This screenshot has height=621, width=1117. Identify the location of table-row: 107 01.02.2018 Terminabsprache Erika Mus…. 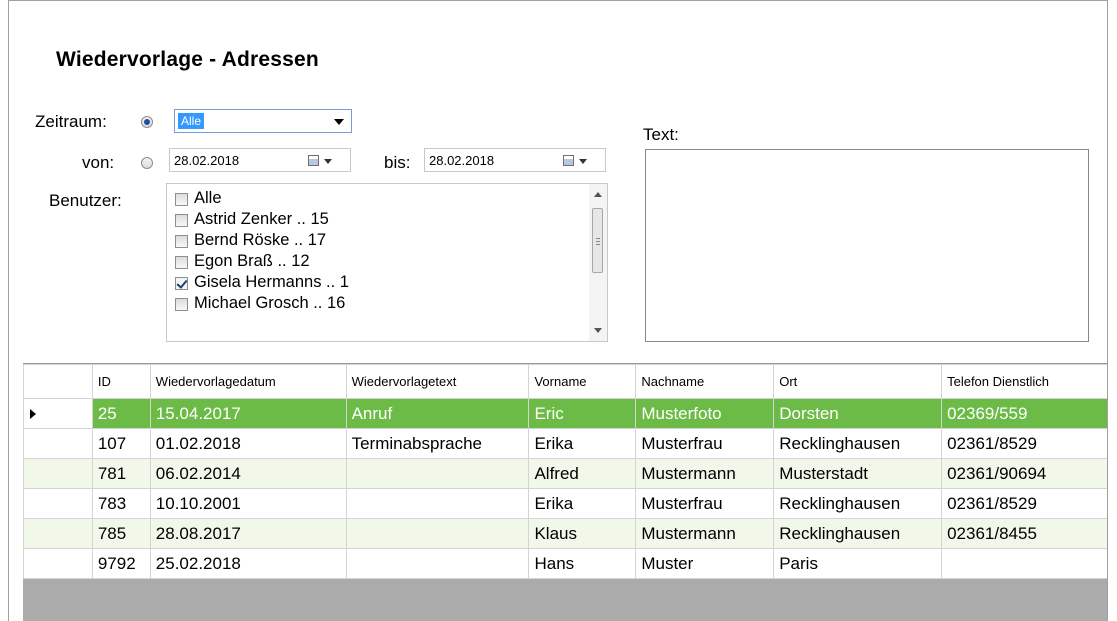
(565, 443).